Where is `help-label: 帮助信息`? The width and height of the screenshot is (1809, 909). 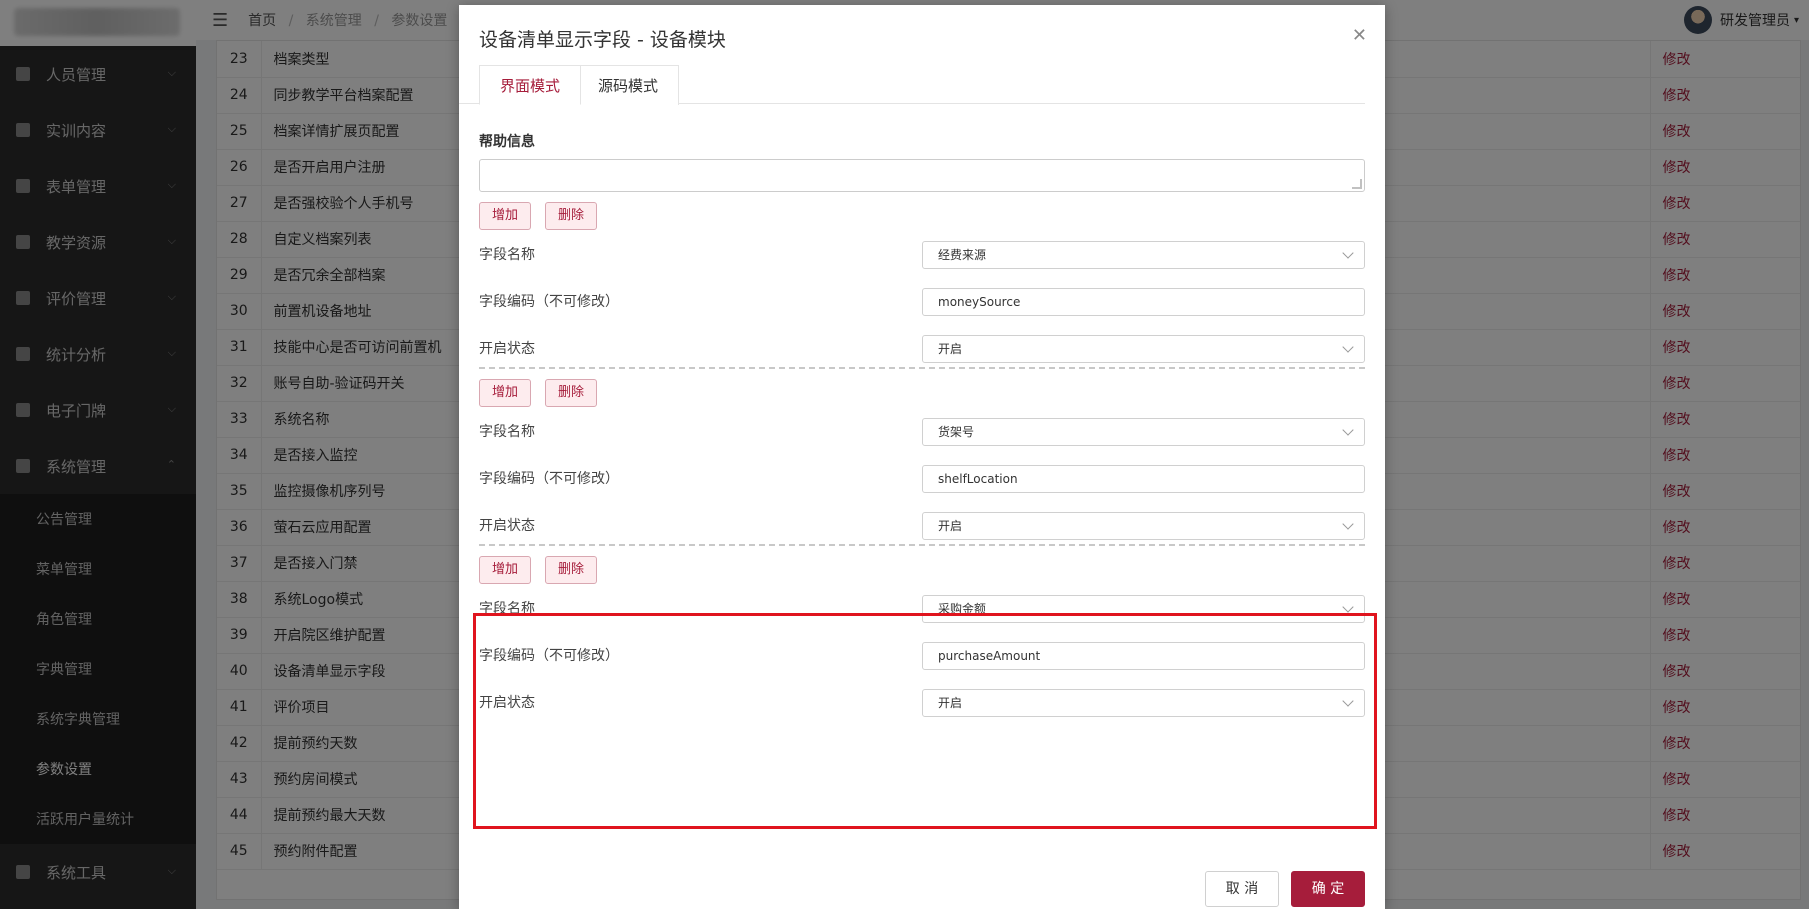 help-label: 帮助信息 is located at coordinates (507, 142).